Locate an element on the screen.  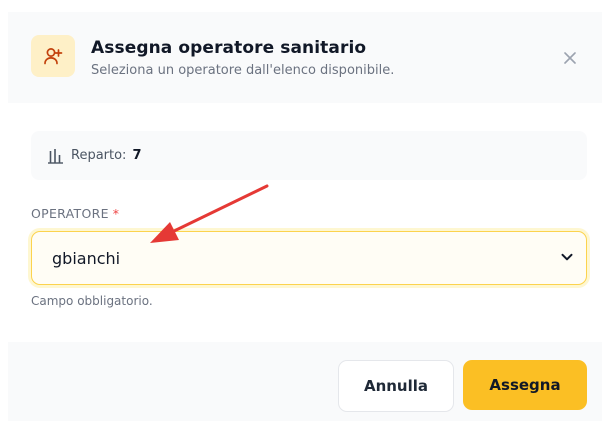
cancel-button: Annulla is located at coordinates (396, 386).